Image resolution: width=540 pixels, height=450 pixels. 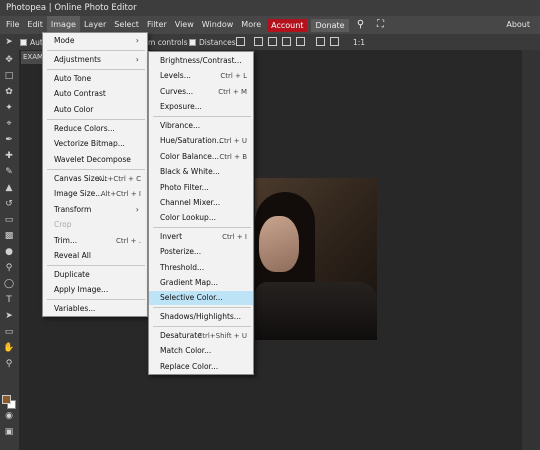 What do you see at coordinates (9, 42) in the screenshot?
I see `move-tool-icon: ➤` at bounding box center [9, 42].